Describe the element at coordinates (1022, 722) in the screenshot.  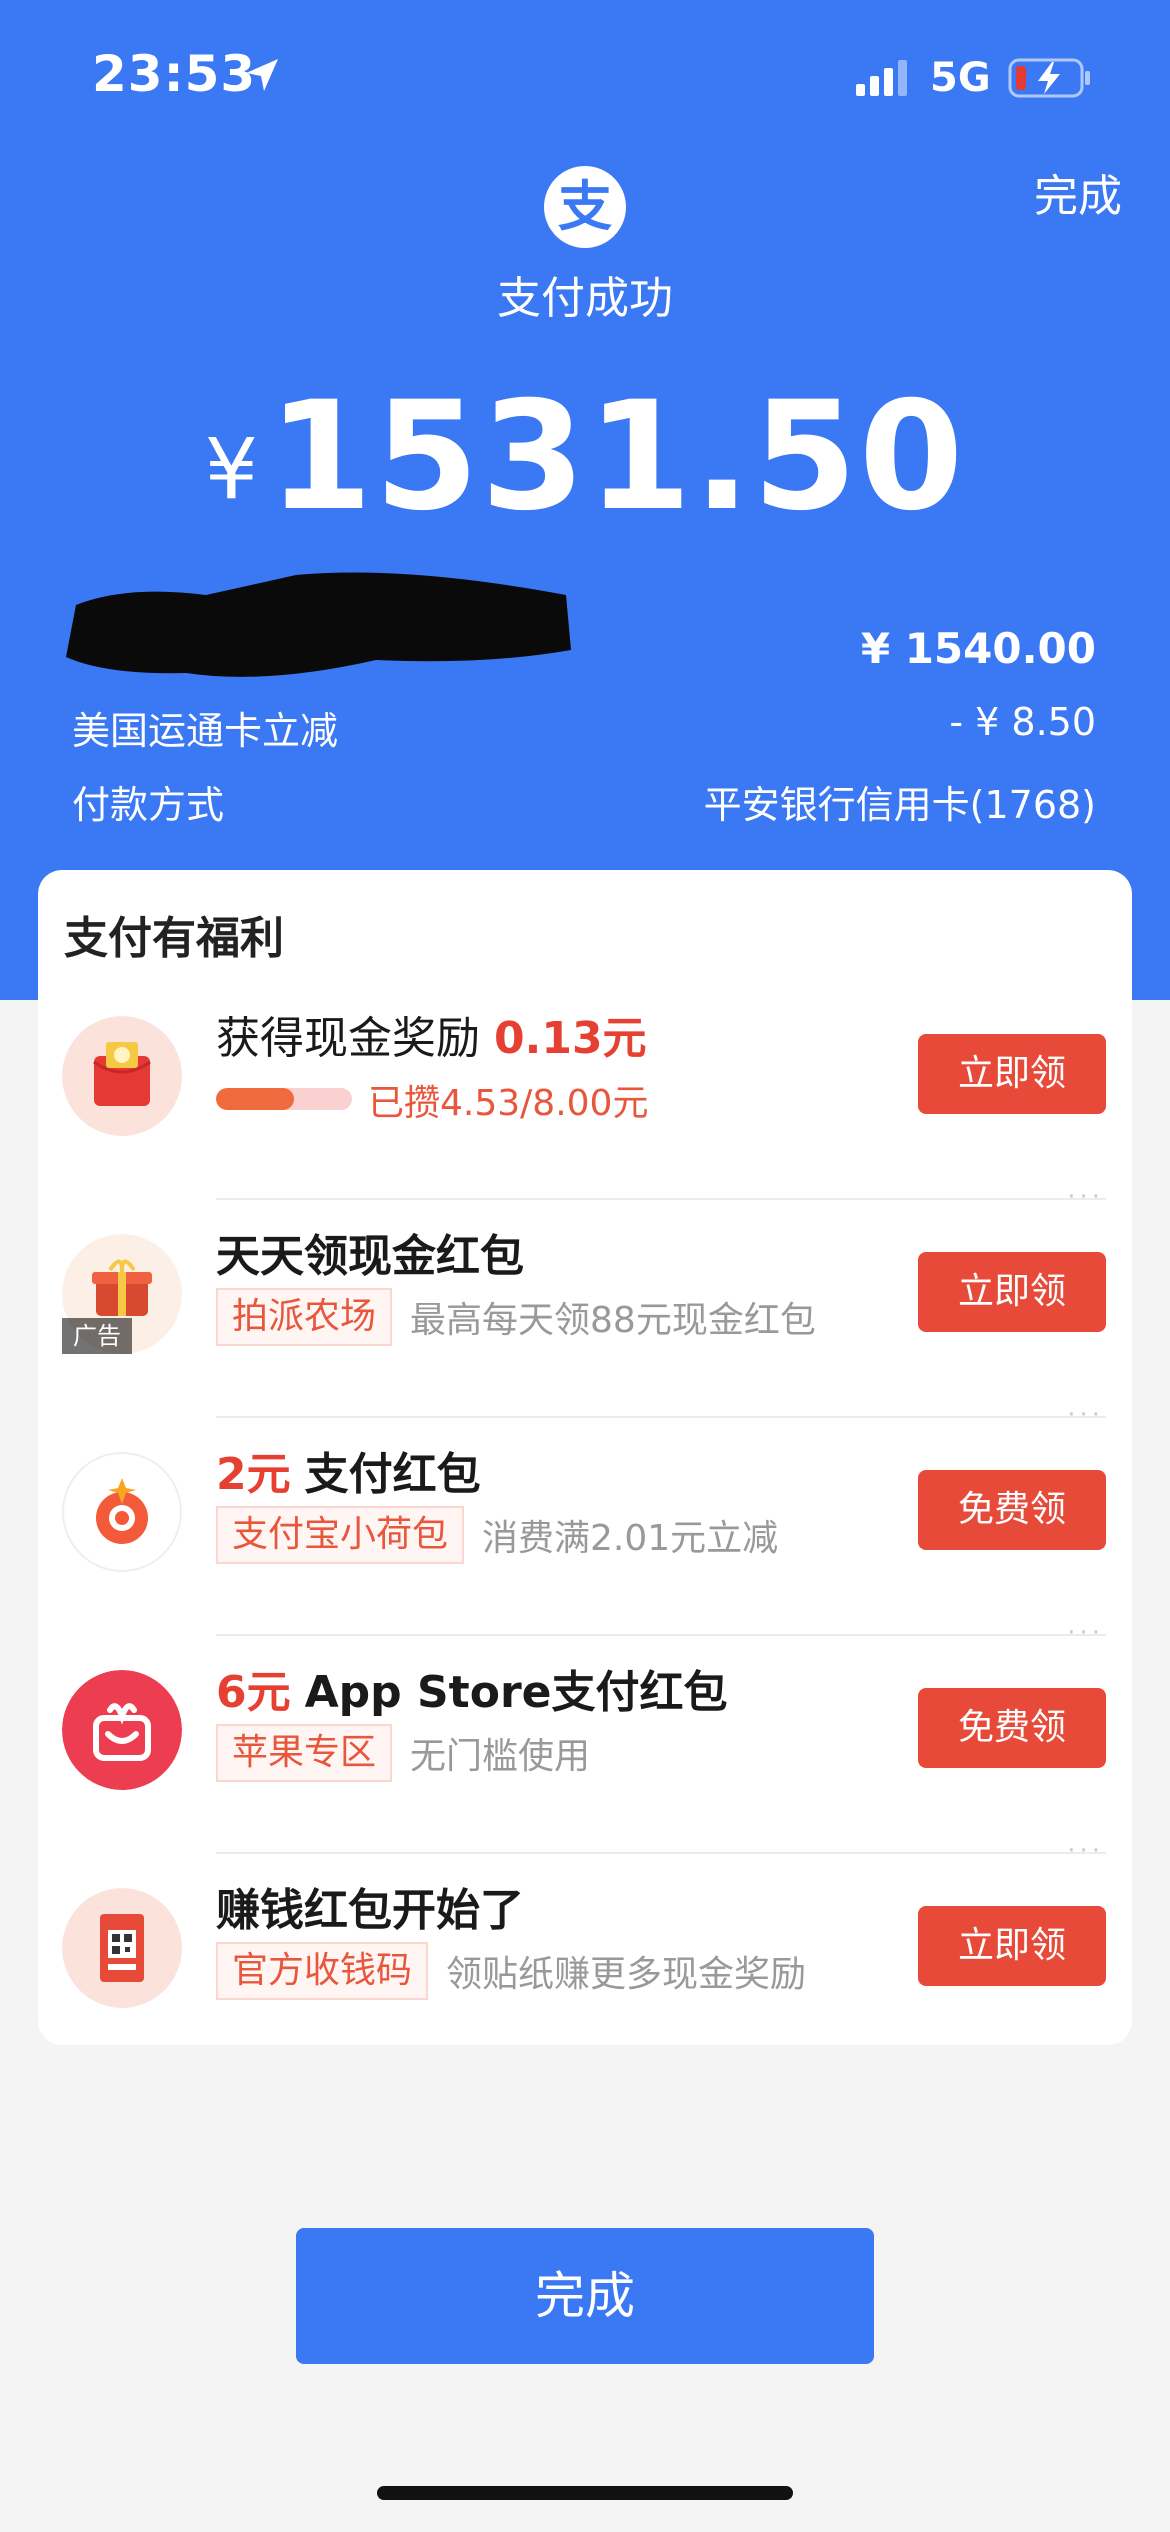
I see `discount-amount: - ¥ 8.50` at that location.